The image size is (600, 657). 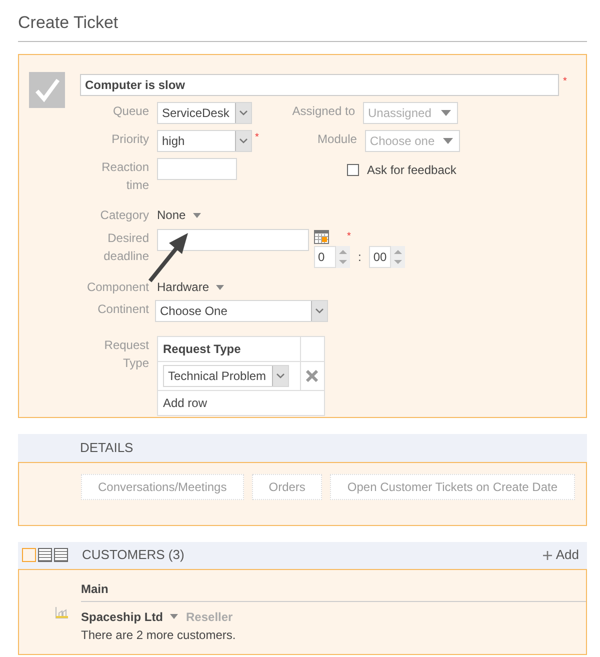 I want to click on date-input, so click(x=233, y=239).